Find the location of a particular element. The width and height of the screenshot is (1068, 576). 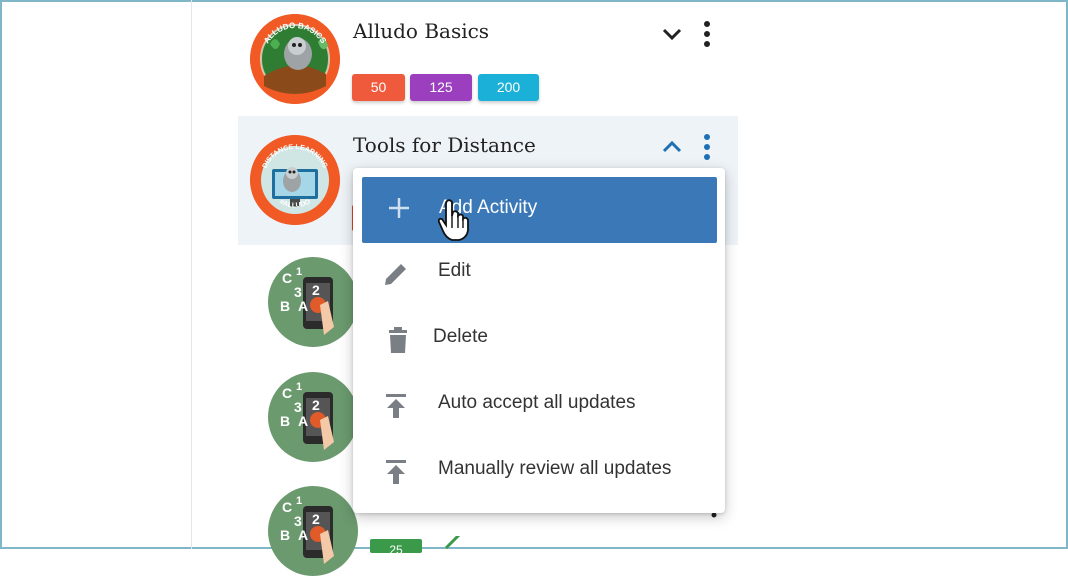

check-icon is located at coordinates (454, 542).